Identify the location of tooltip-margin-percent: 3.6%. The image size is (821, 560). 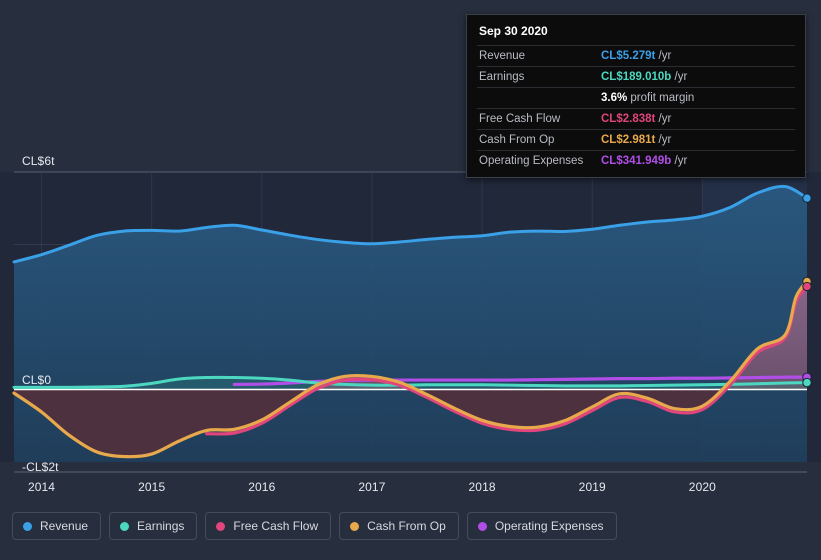
(614, 98).